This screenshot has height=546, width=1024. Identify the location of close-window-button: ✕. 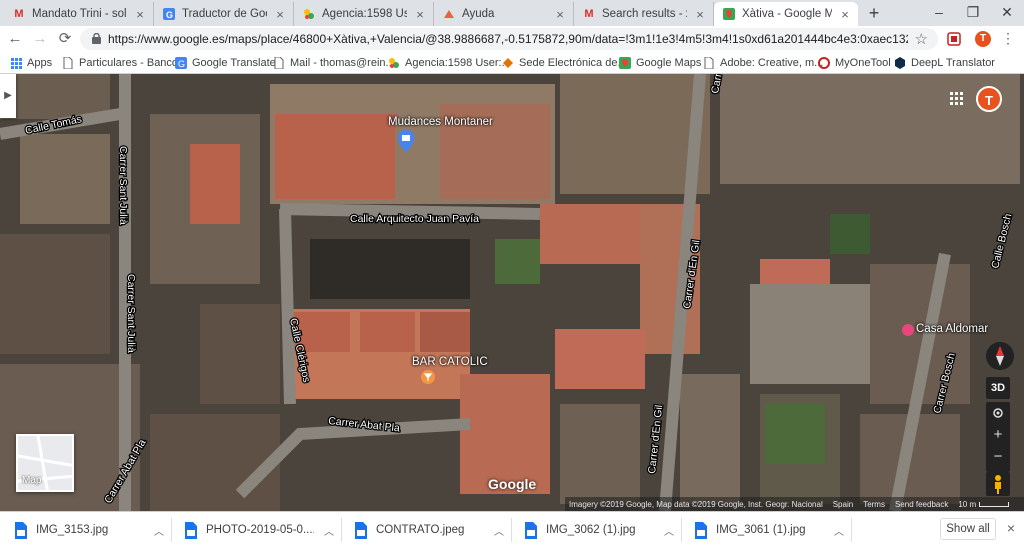
(1007, 13).